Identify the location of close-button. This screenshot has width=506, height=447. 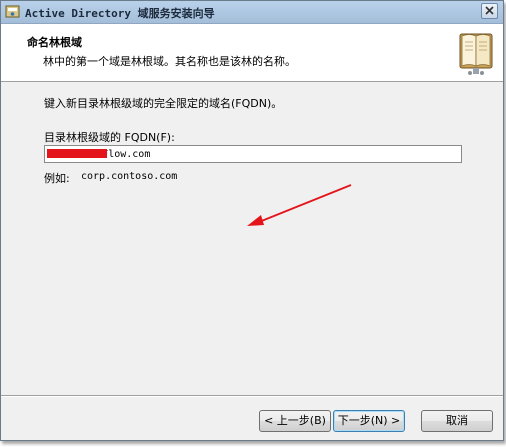
(489, 11).